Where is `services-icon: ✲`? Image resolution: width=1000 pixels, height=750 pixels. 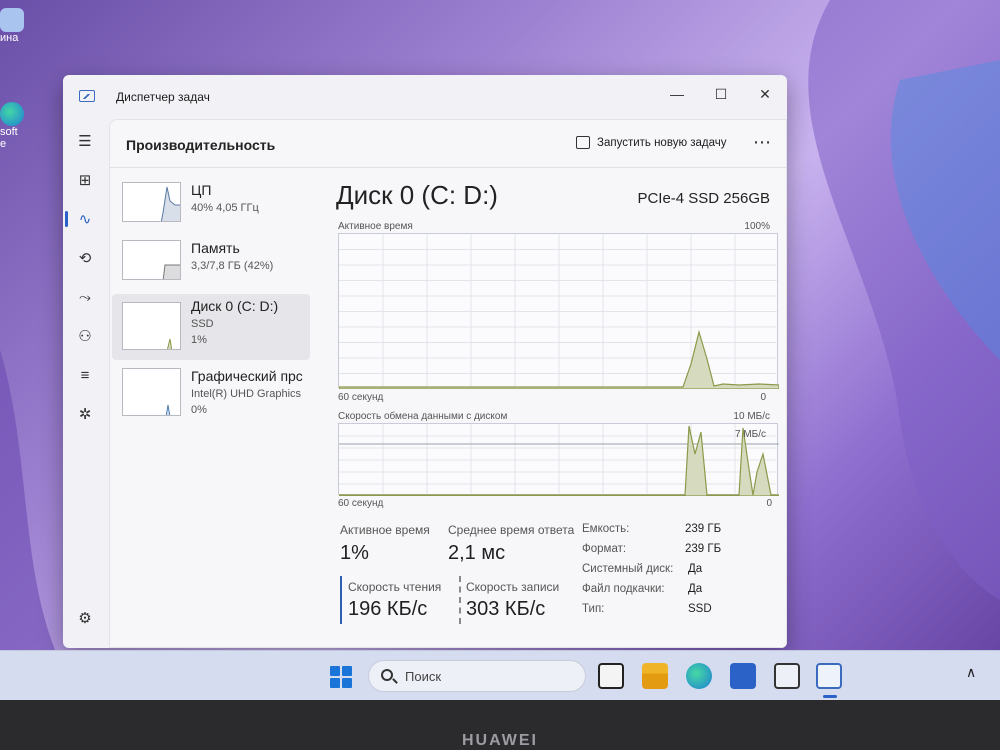 services-icon: ✲ is located at coordinates (85, 414).